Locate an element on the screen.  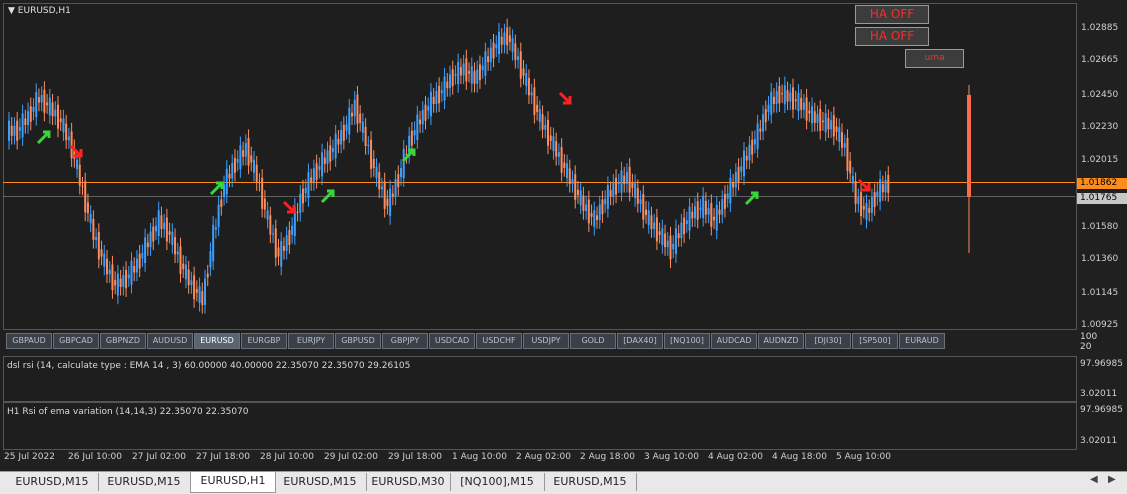
symbol-tab: AUDUSD is located at coordinates (170, 341).